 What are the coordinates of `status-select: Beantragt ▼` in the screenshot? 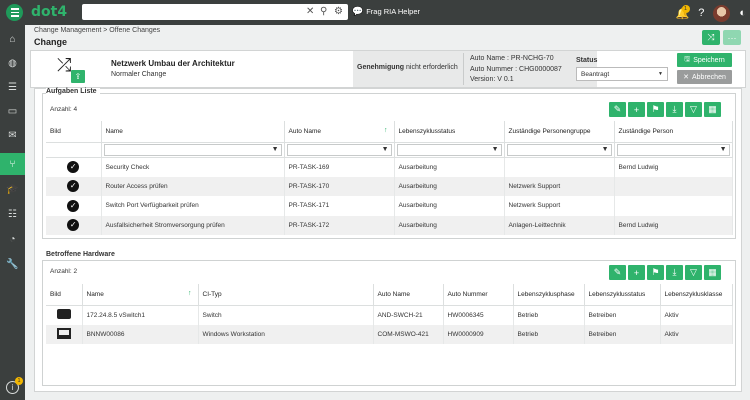 It's located at (622, 74).